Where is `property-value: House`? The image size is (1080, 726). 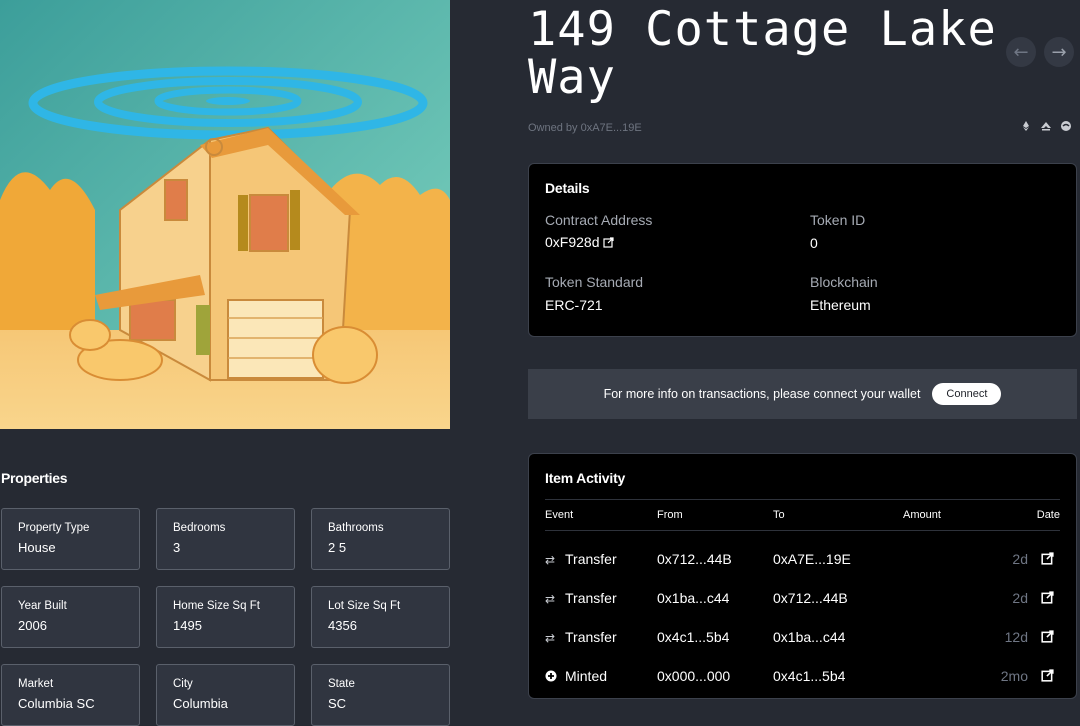 property-value: House is located at coordinates (37, 547).